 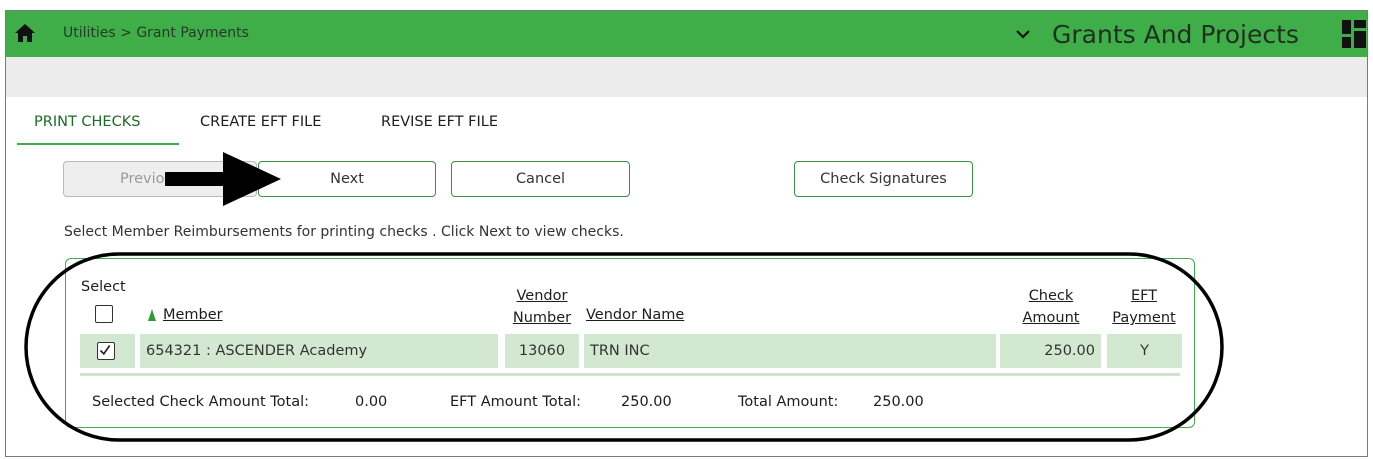 I want to click on eft-payment-header-line2: Payment, so click(x=1144, y=318).